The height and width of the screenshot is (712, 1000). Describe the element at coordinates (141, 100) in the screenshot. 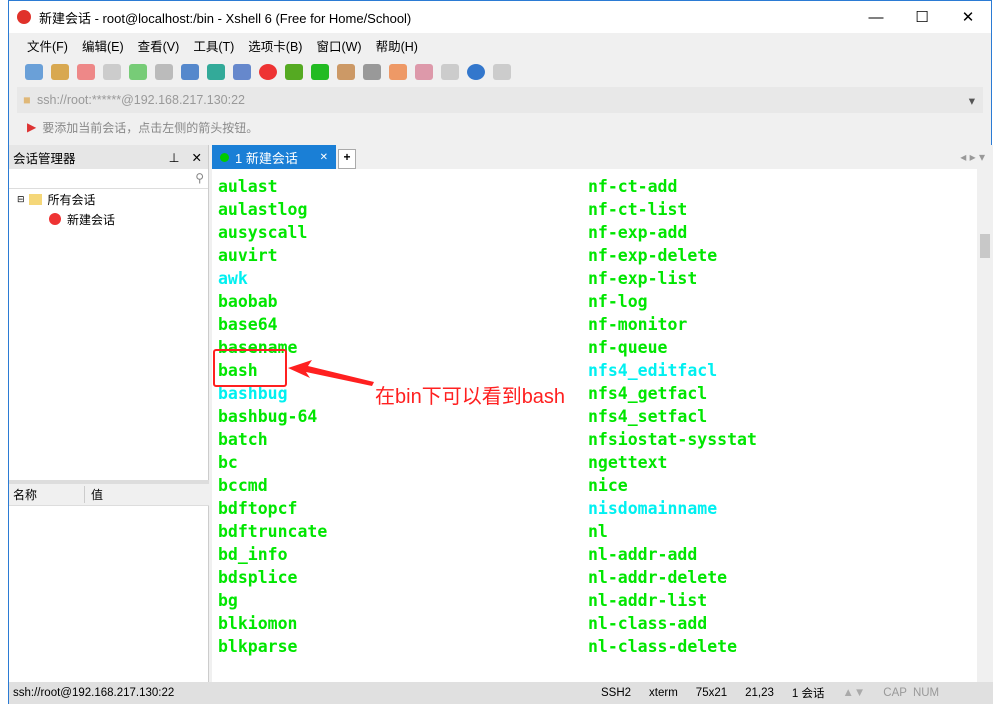

I see `address-text: ssh://root:******@192.168.217.130:22` at that location.